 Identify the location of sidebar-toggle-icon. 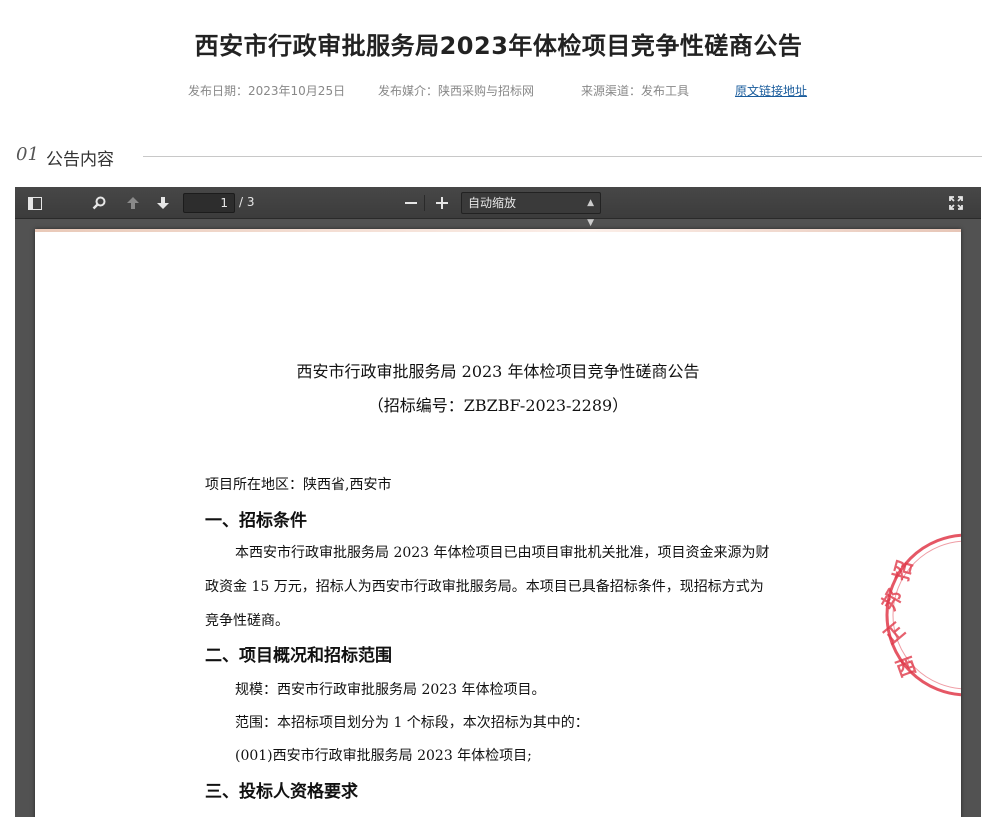
(35, 203).